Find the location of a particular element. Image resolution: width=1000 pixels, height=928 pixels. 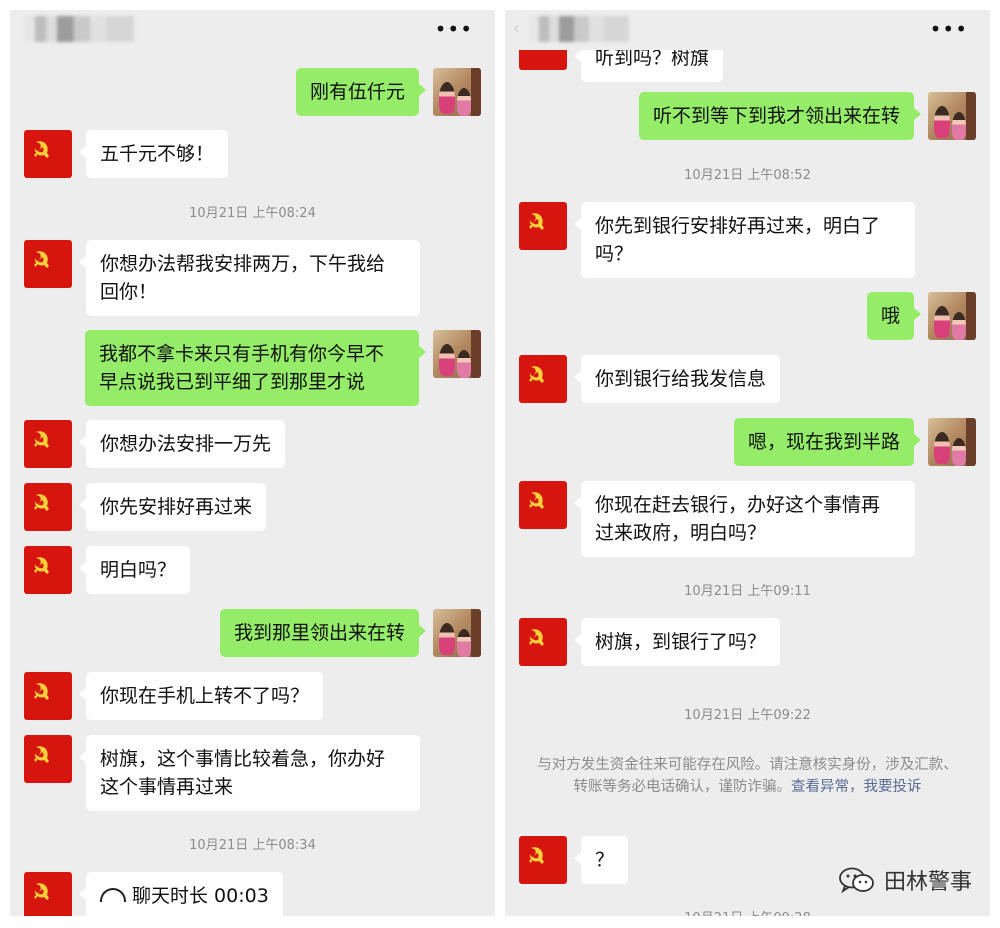

message-bubble-received: 你现在手机上转不了吗？ is located at coordinates (201, 696).